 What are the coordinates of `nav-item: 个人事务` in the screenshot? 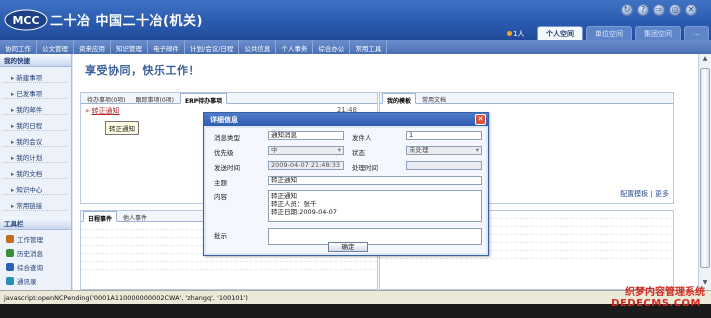 It's located at (295, 47).